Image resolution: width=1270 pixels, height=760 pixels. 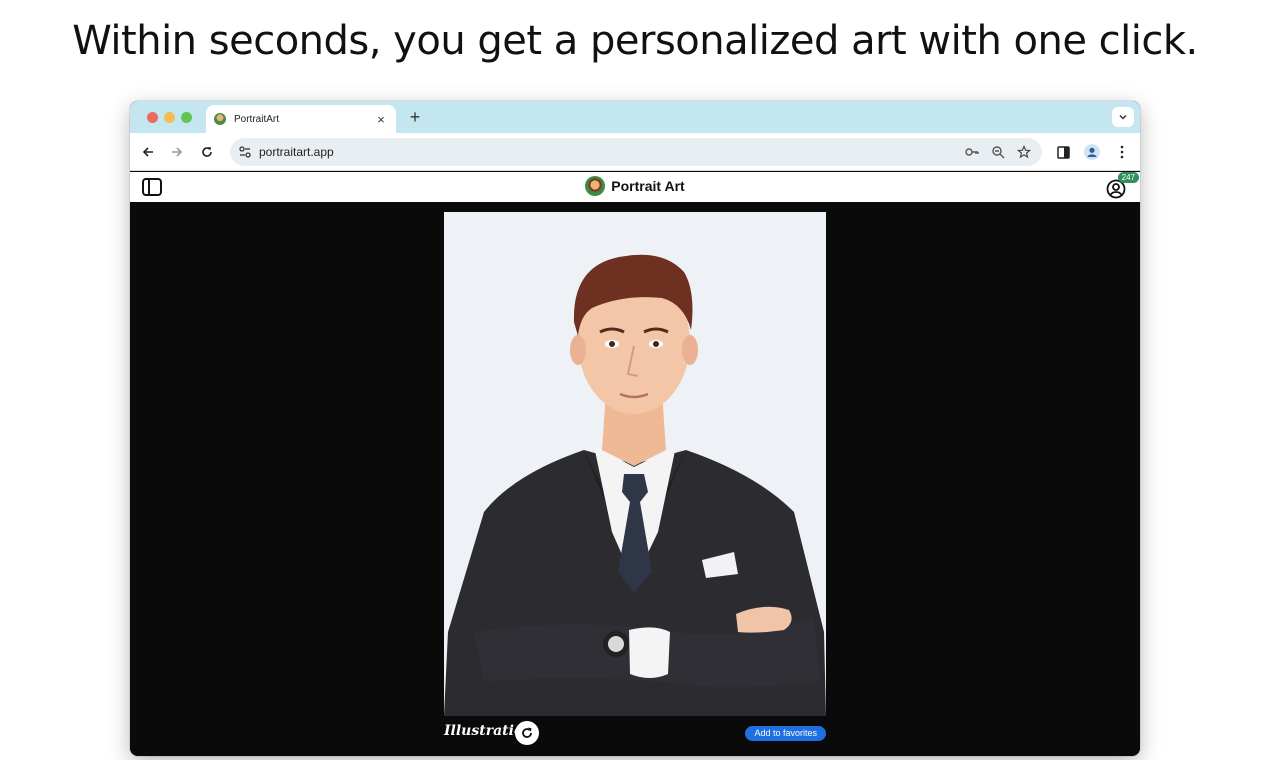 What do you see at coordinates (1128, 177) in the screenshot?
I see `account-badge: 247` at bounding box center [1128, 177].